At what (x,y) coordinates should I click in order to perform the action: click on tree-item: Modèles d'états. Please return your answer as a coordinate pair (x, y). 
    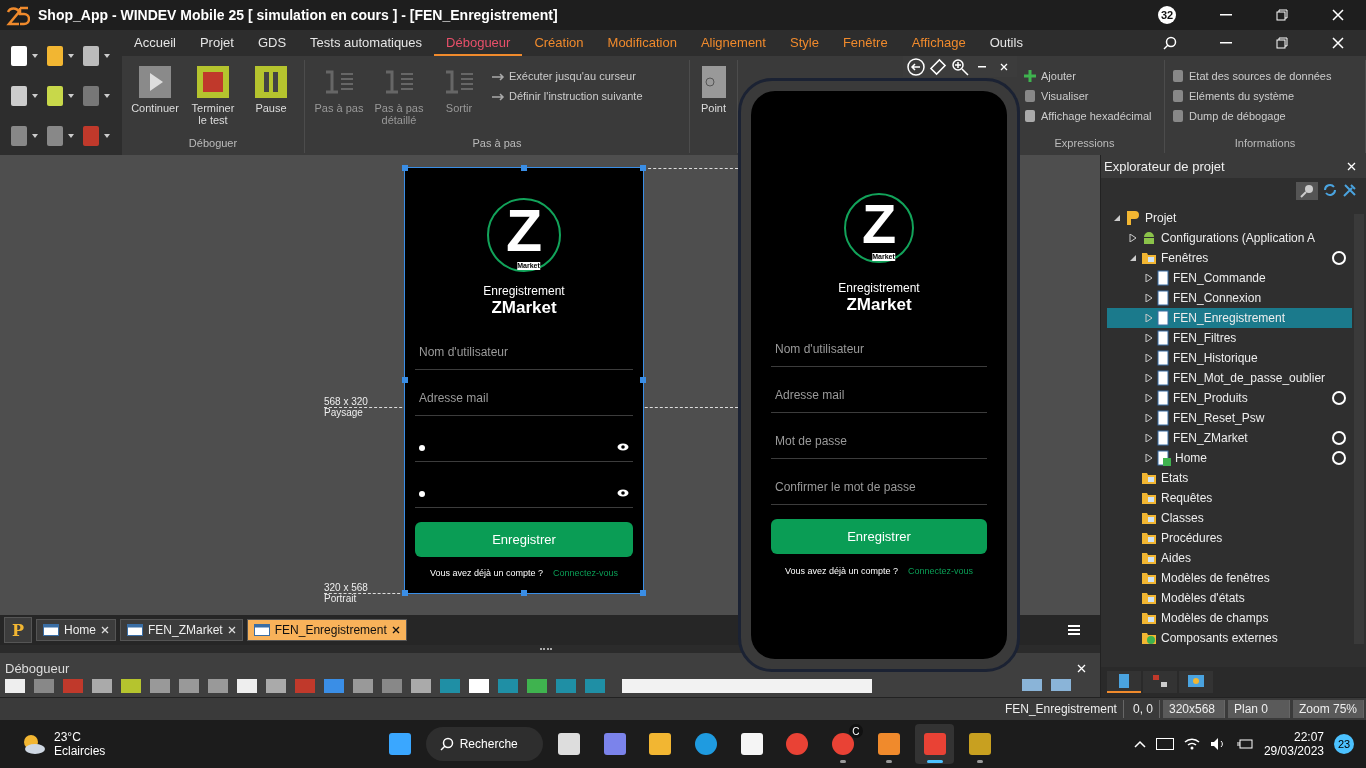
    Looking at the image, I should click on (1229, 598).